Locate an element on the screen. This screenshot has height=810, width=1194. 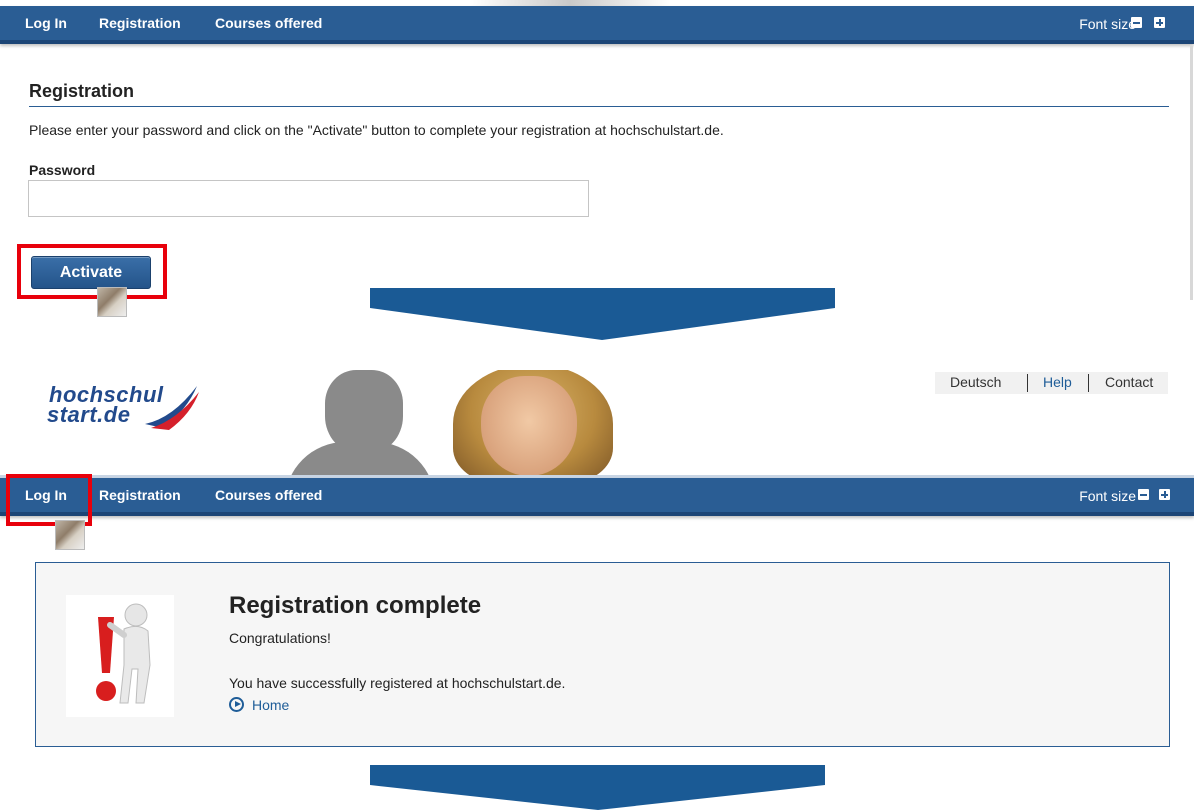
play-circle-icon is located at coordinates (236, 704).